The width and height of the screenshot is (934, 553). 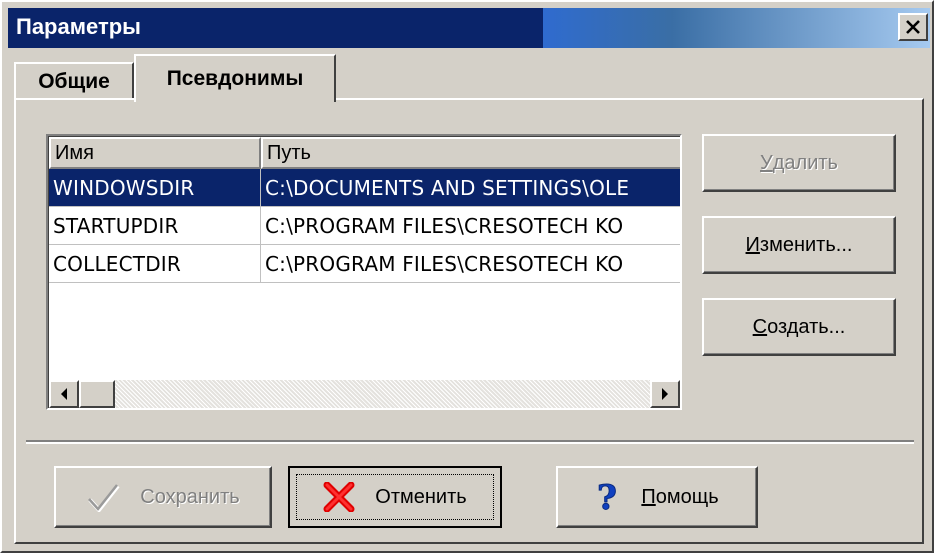 I want to click on checkmark-icon, so click(x=103, y=497).